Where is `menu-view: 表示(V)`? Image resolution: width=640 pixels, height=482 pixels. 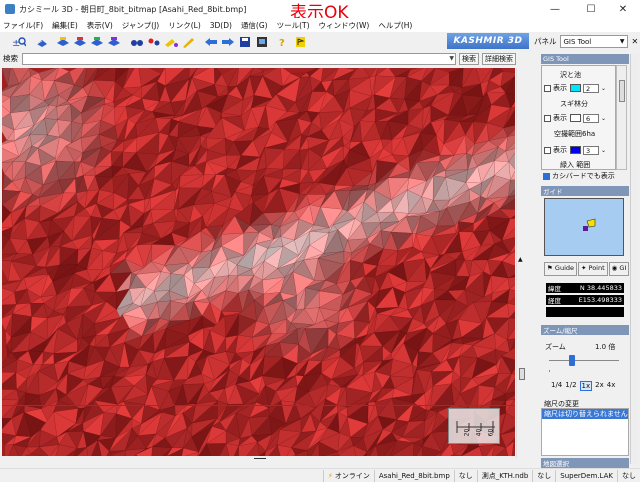
menu-view: 表示(V) is located at coordinates (100, 25).